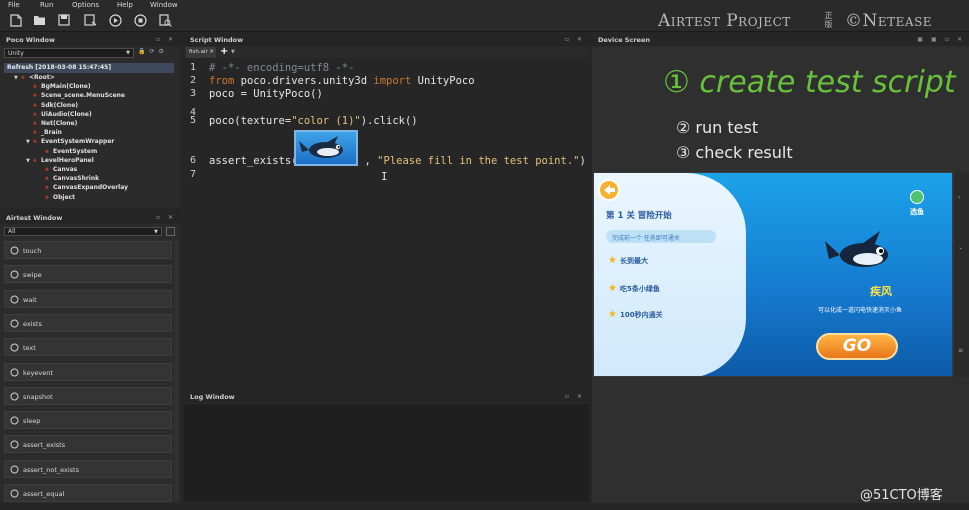 This screenshot has height=510, width=969. What do you see at coordinates (153, 51) in the screenshot?
I see `poco-toolbar-icons: 🔒⟳⚙` at bounding box center [153, 51].